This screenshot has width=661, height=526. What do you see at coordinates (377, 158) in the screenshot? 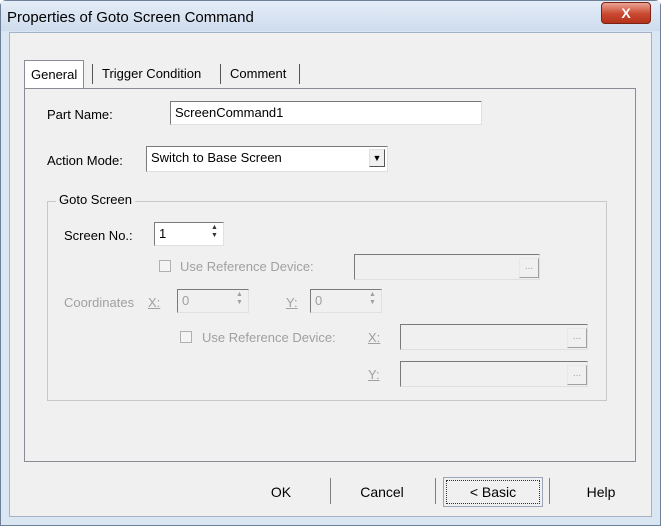
I see `chevron-down-icon: ▼` at bounding box center [377, 158].